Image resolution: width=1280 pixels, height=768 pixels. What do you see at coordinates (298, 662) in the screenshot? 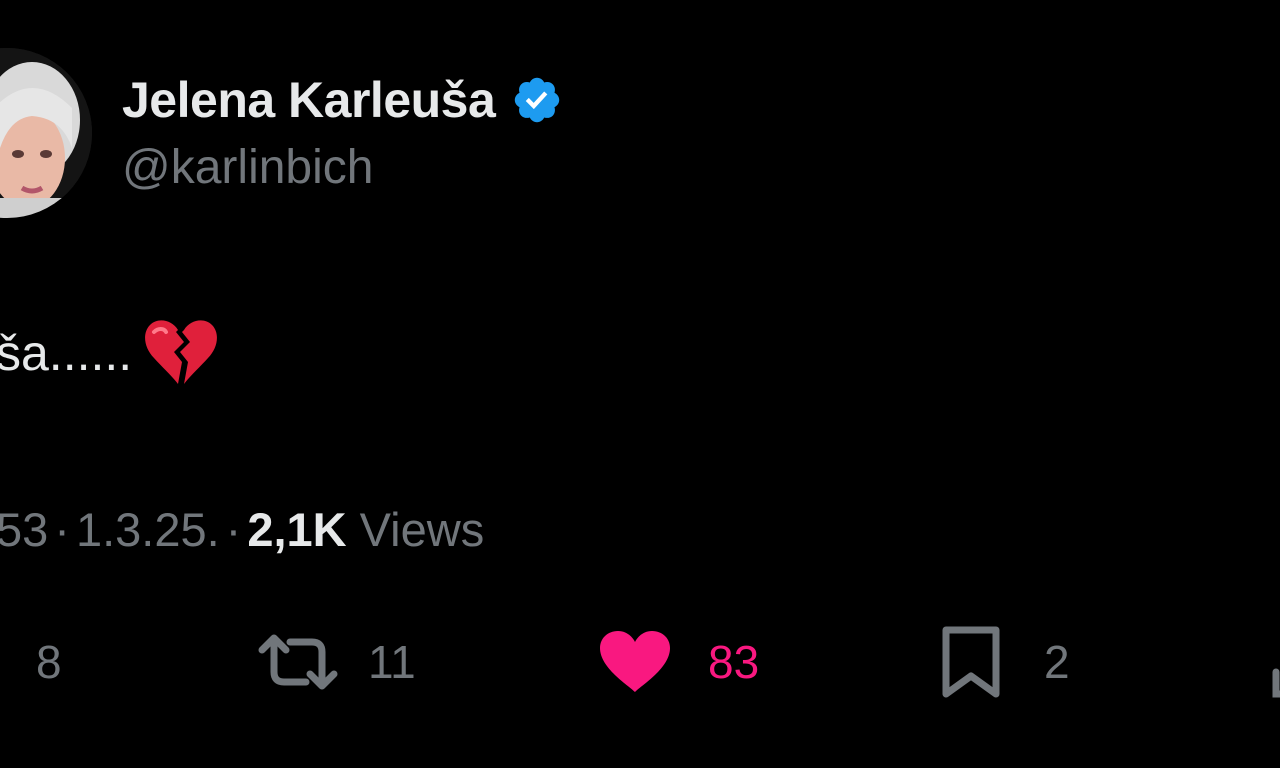
I see `repost-icon` at bounding box center [298, 662].